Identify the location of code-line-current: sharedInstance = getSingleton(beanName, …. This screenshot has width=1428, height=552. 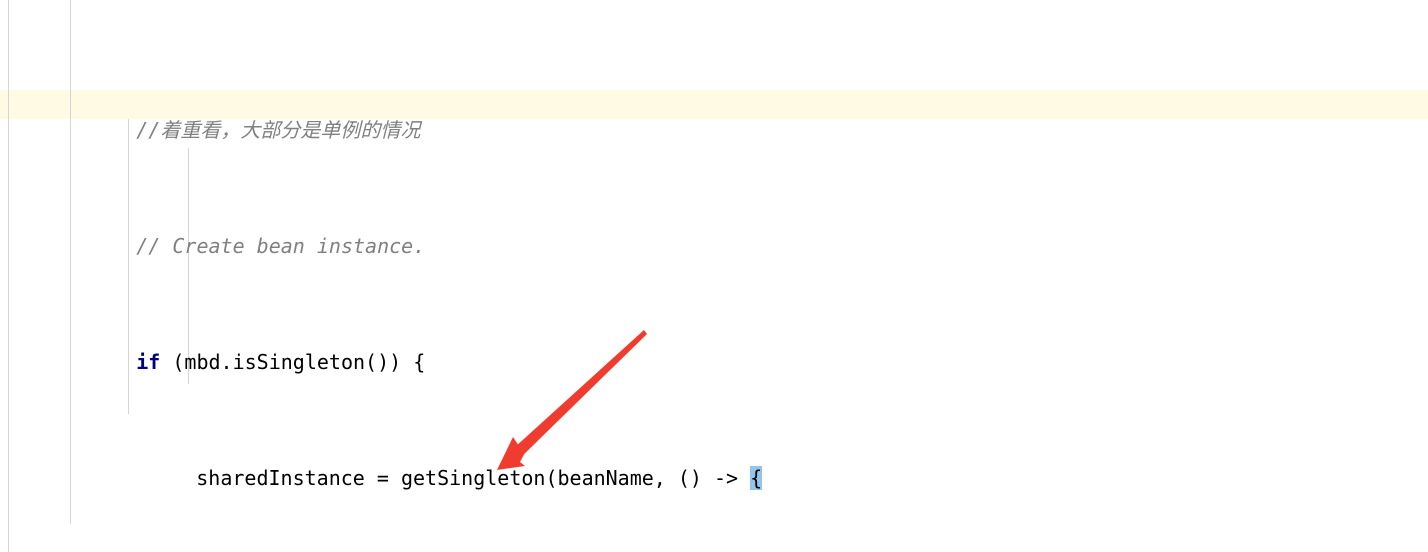
(714, 462).